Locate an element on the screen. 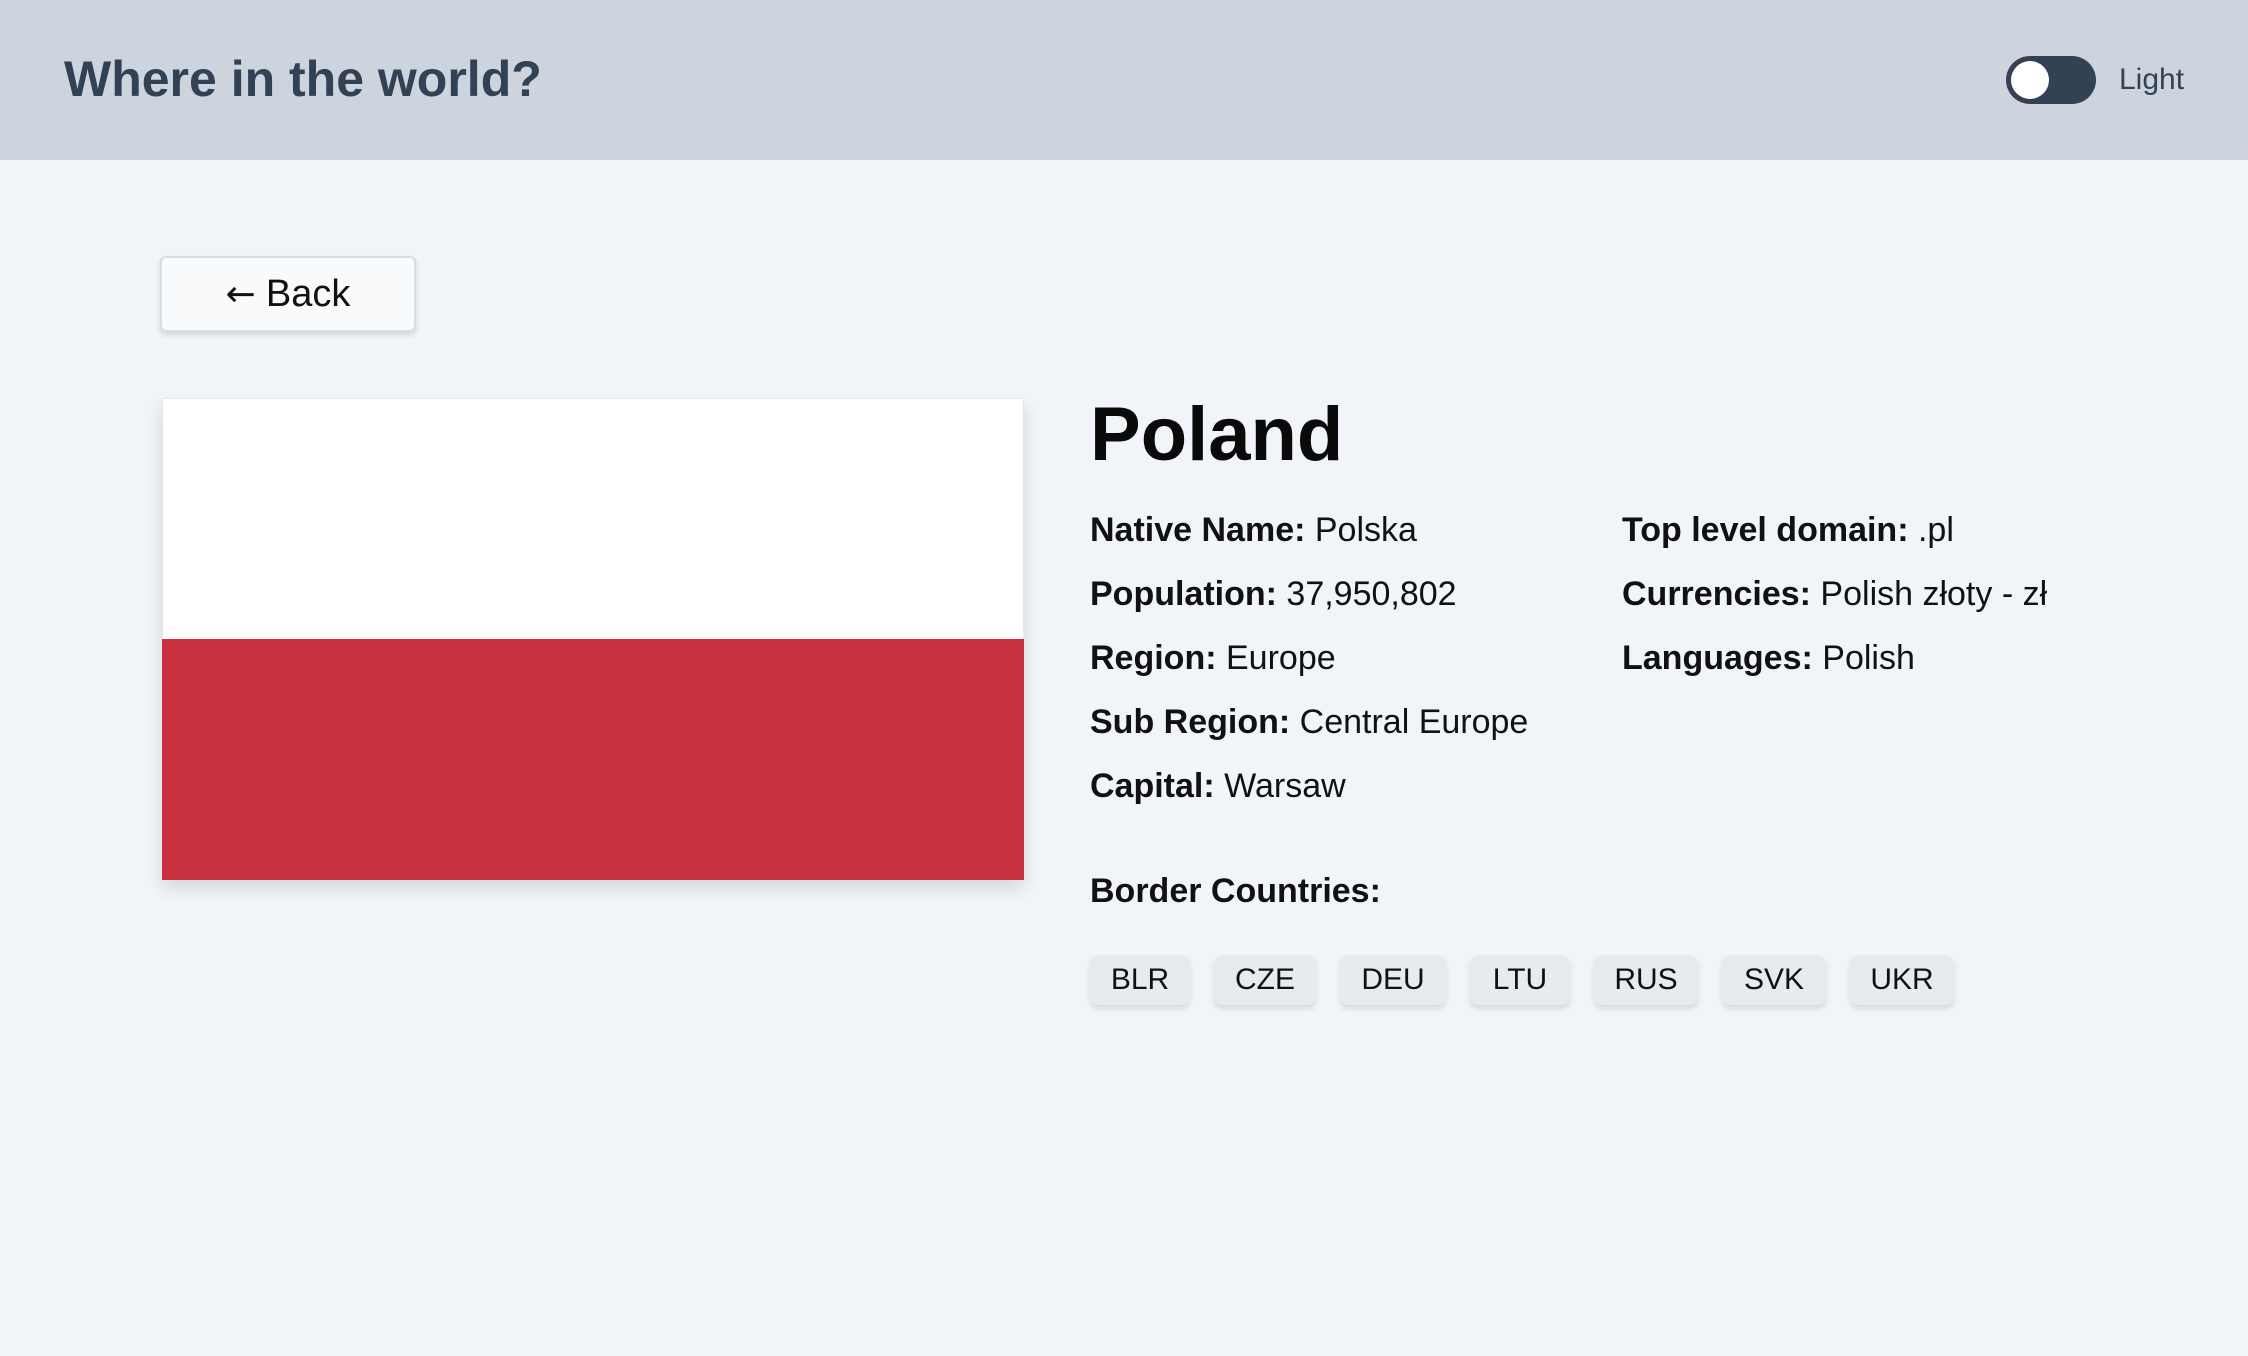 The height and width of the screenshot is (1356, 2248). theme-label: Light is located at coordinates (2152, 79).